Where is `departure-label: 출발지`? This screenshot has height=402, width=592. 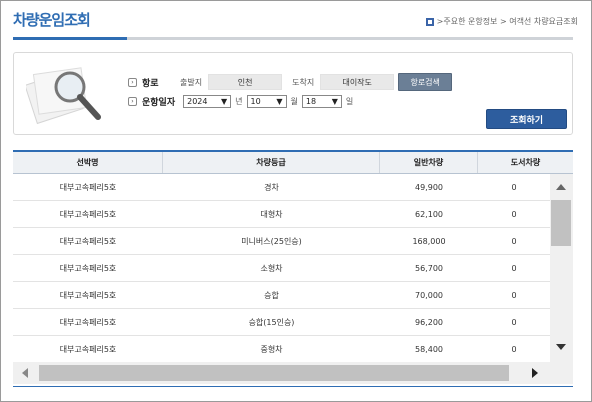
departure-label: 출발지 is located at coordinates (191, 82).